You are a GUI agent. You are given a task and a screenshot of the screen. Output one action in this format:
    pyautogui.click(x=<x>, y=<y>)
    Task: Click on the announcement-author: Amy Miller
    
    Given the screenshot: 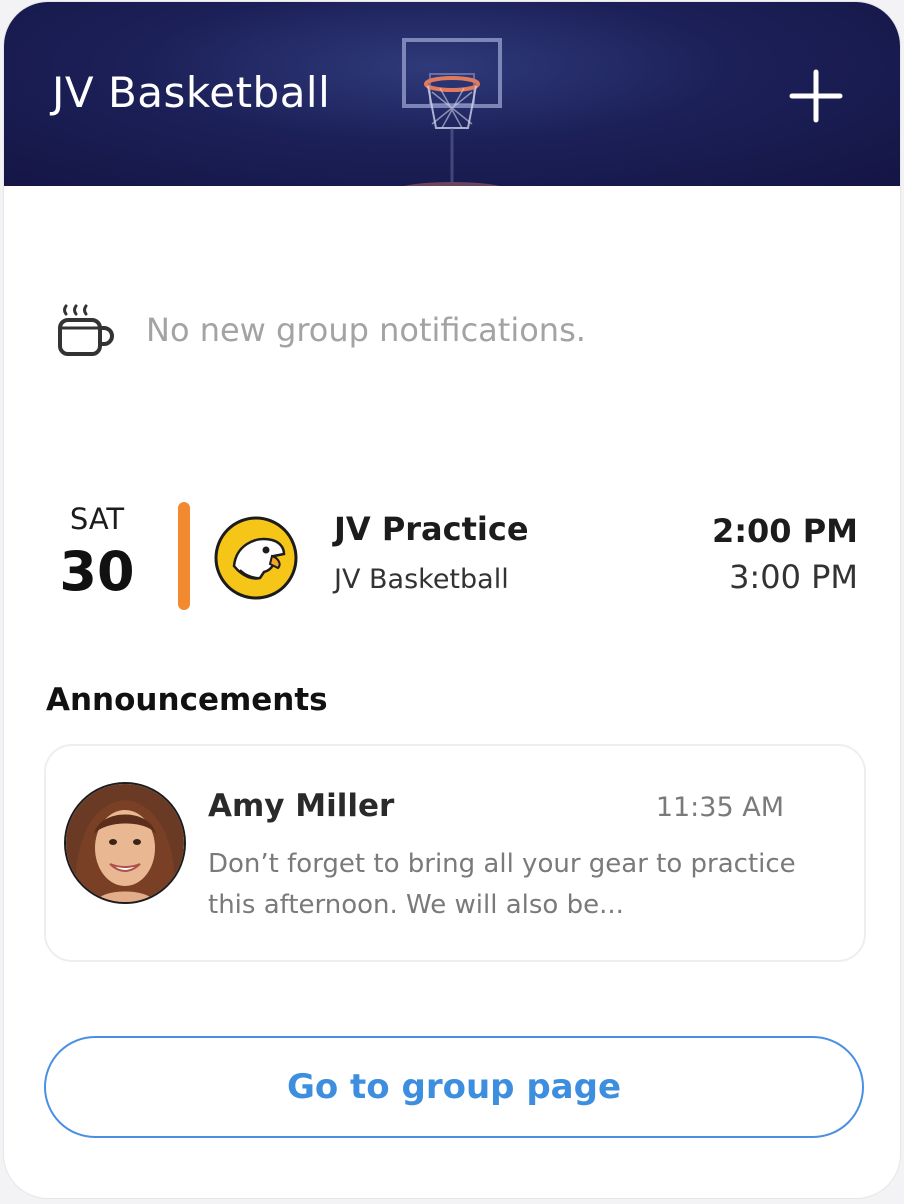 What is the action you would take?
    pyautogui.click(x=301, y=806)
    